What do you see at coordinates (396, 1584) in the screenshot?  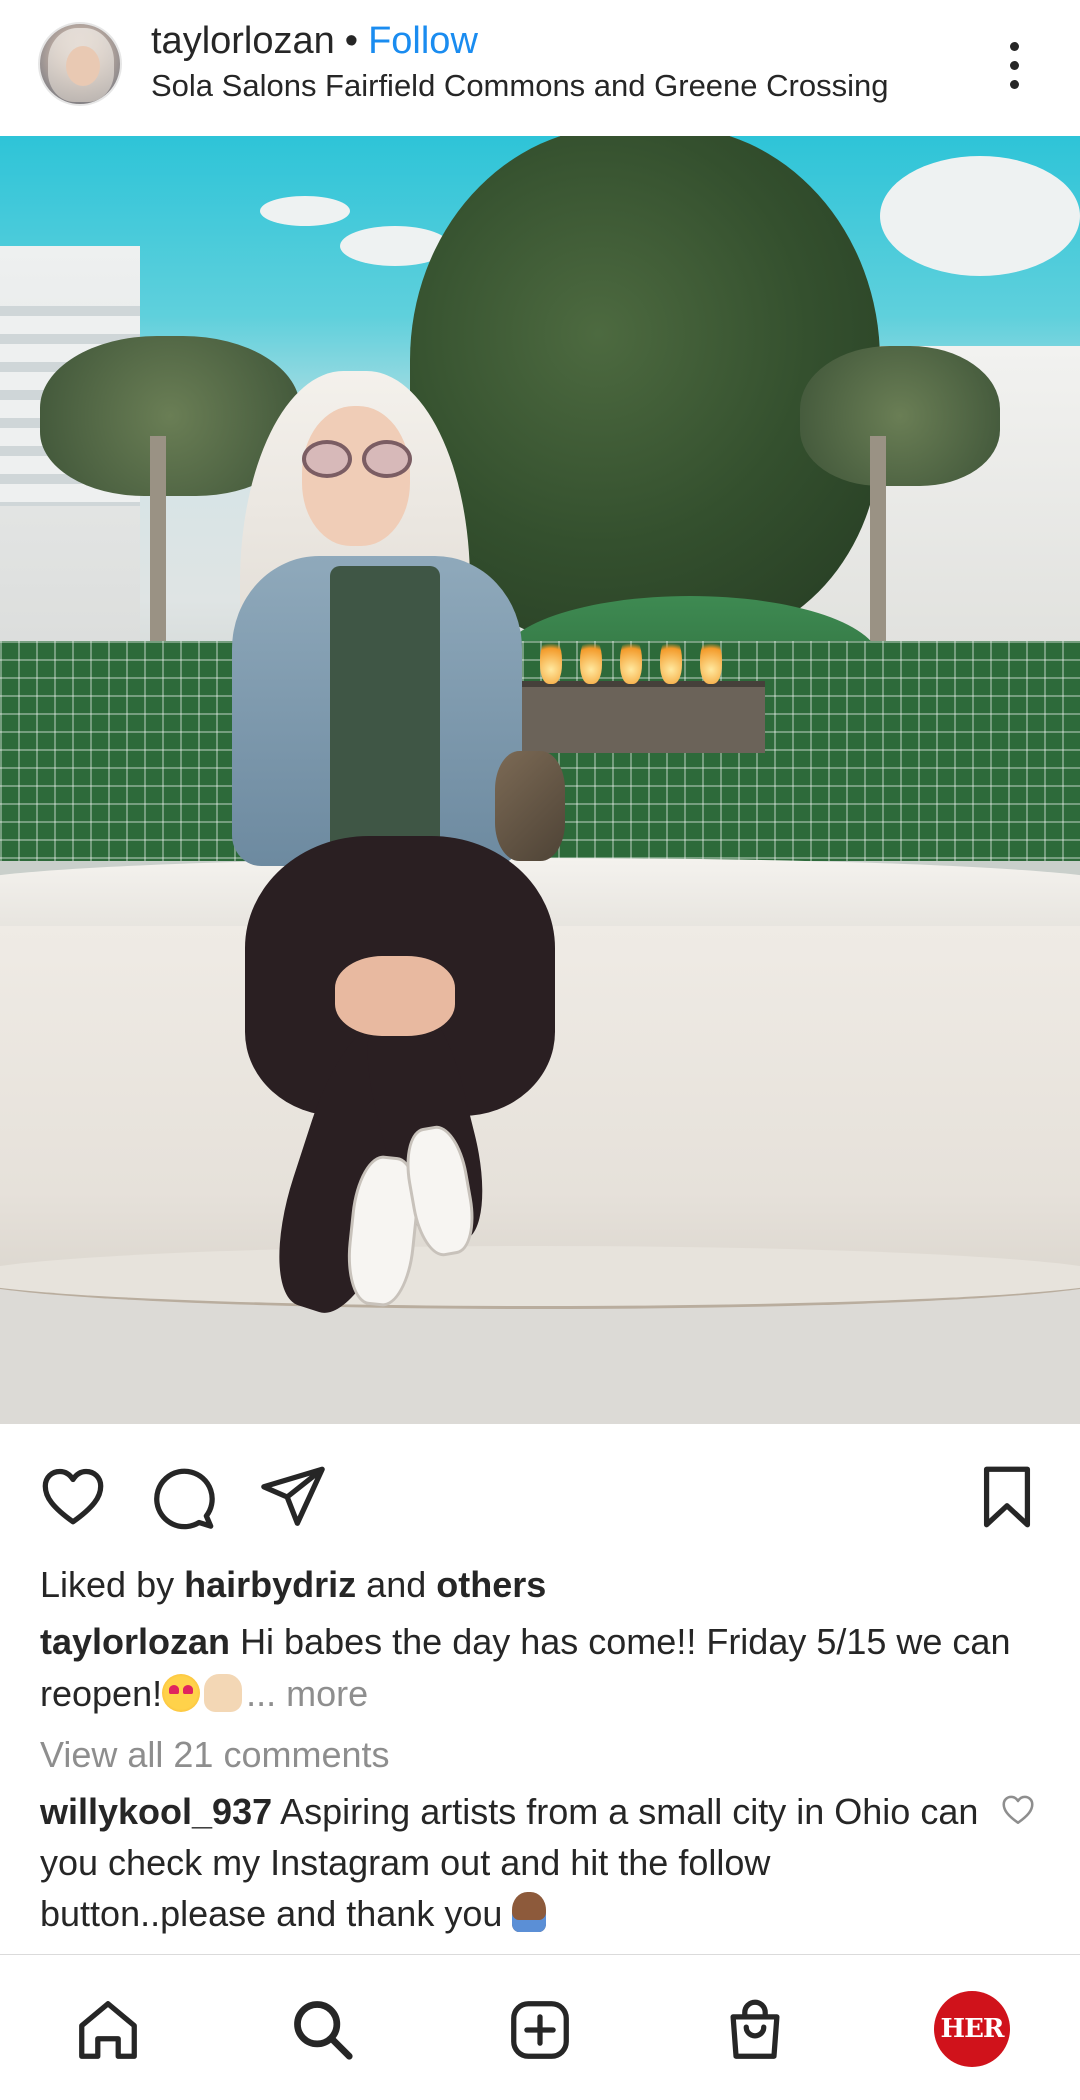 I see `likes-conj: and` at bounding box center [396, 1584].